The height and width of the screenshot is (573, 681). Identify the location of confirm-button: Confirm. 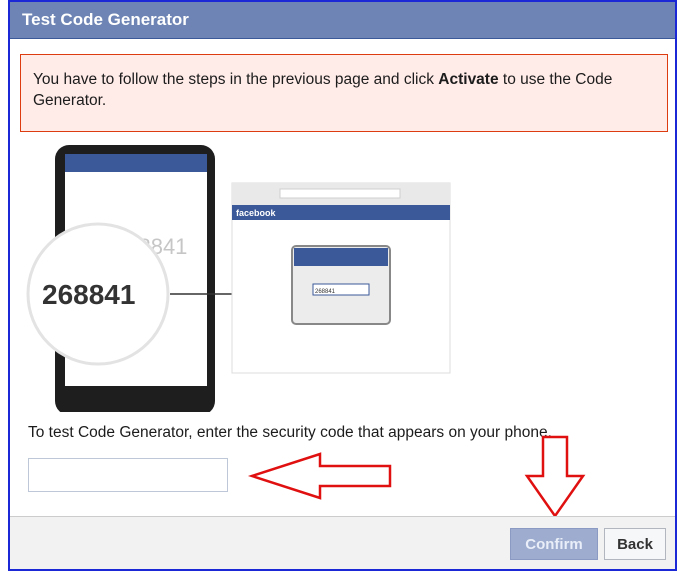
(554, 544).